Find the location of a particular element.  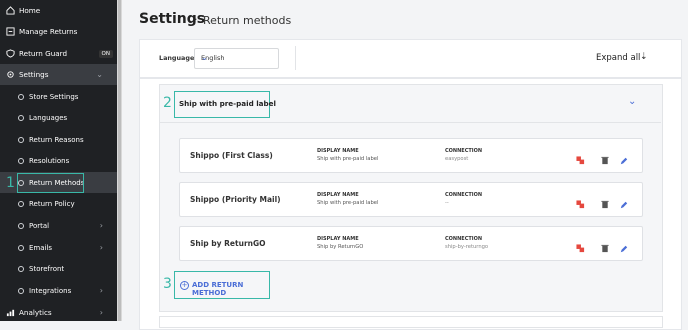

sidebar-item-label: Storefront is located at coordinates (47, 268).